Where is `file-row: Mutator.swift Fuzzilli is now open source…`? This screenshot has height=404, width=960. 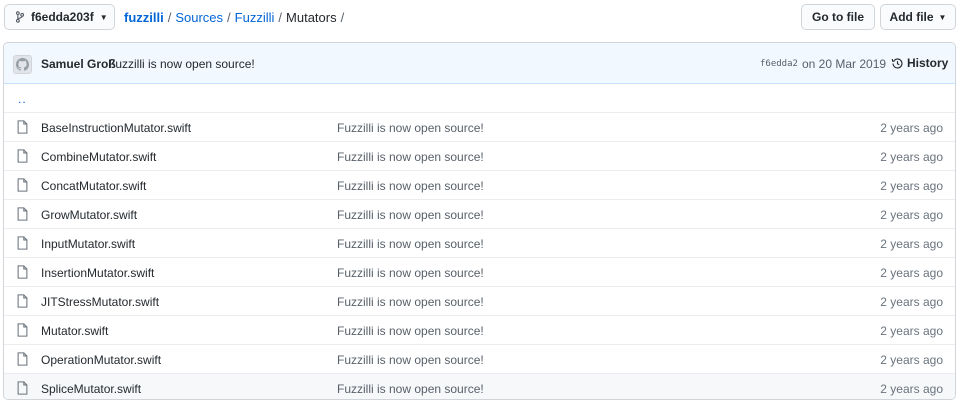
file-row: Mutator.swift Fuzzilli is now open source… is located at coordinates (479, 330).